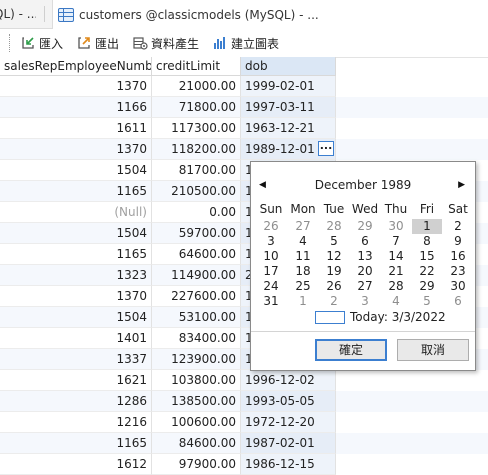 The image size is (488, 475). Describe the element at coordinates (288, 128) in the screenshot. I see `cell-dob: 1963-12-21` at that location.